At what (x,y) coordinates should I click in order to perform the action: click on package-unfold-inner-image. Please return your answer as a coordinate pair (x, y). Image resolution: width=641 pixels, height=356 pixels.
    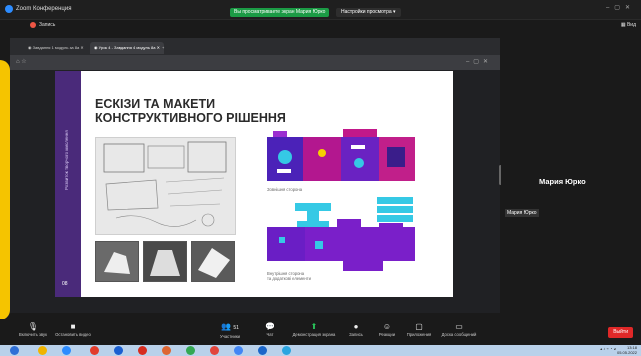
    Looking at the image, I should click on (341, 234).